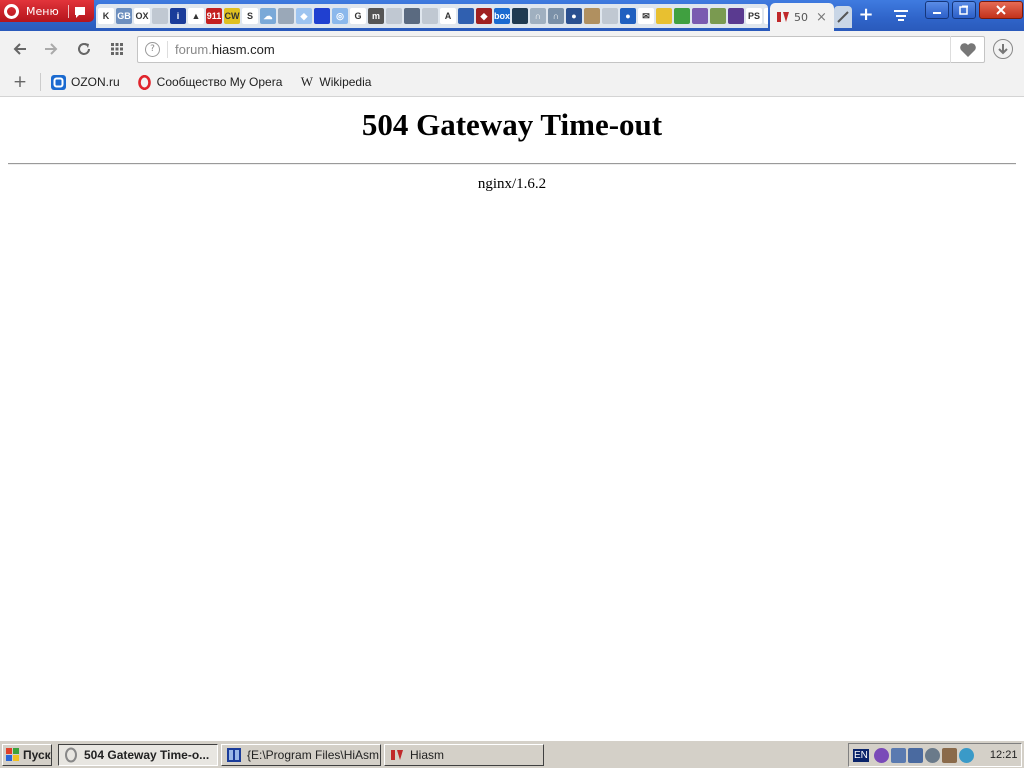 The image size is (1024, 768). What do you see at coordinates (152, 49) in the screenshot?
I see `site-info-icon: ?` at bounding box center [152, 49].